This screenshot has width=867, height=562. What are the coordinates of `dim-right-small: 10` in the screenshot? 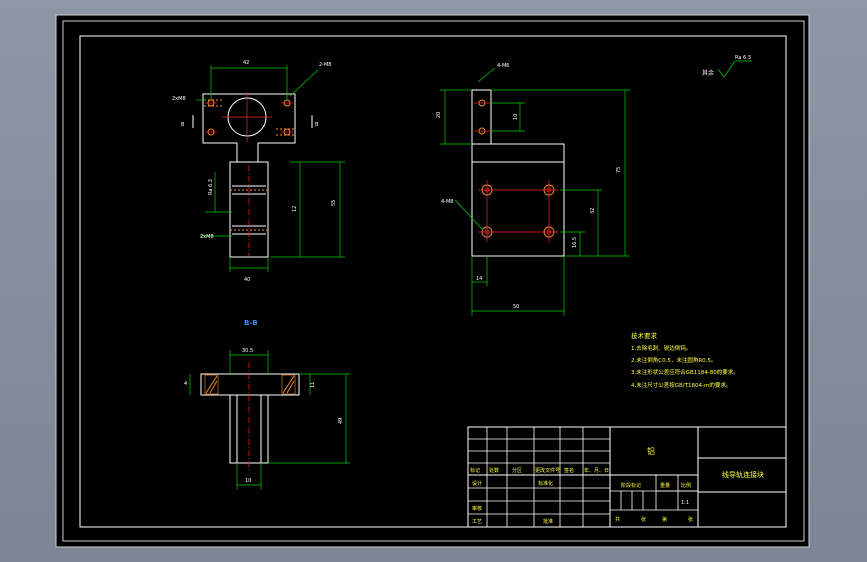 It's located at (516, 117).